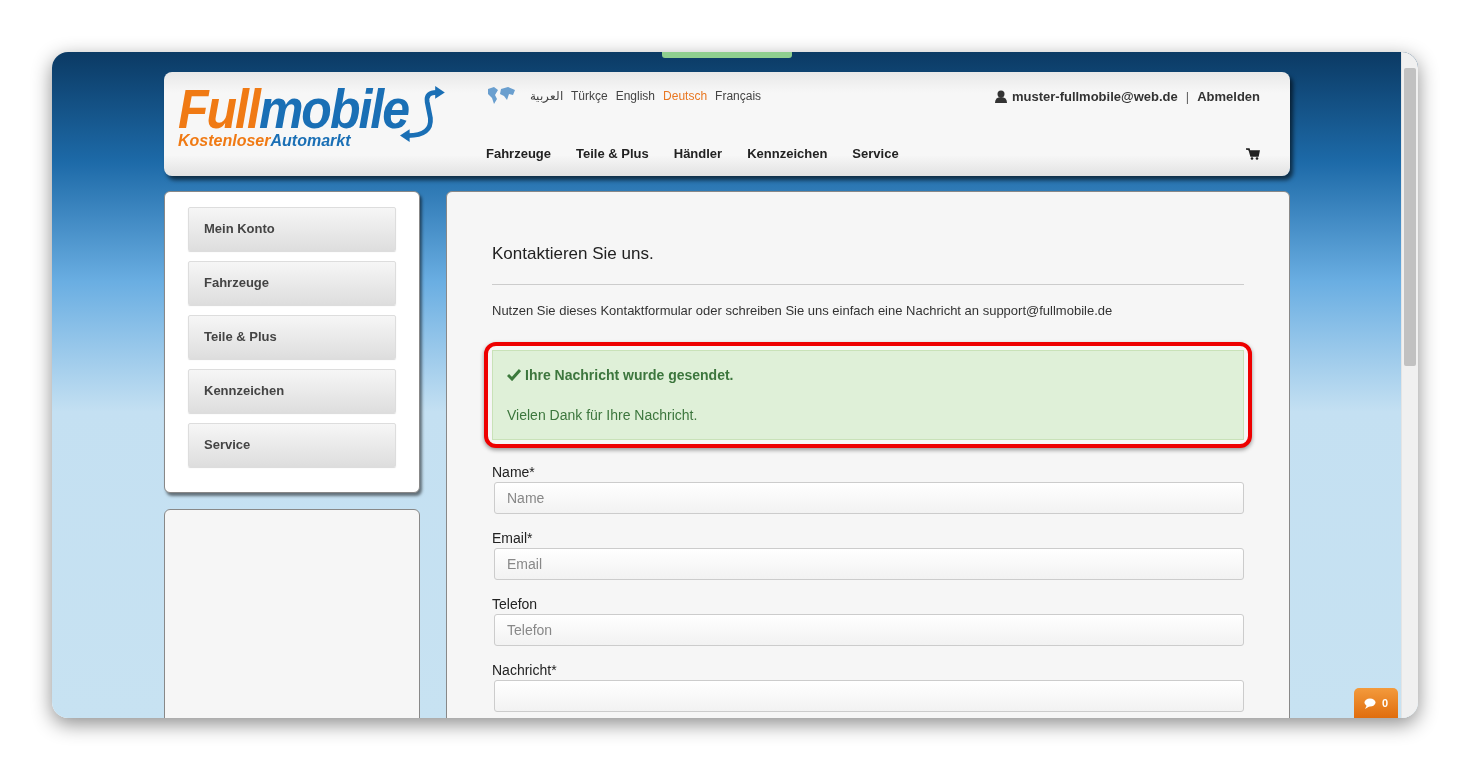 This screenshot has width=1470, height=771. What do you see at coordinates (603, 415) in the screenshot?
I see `alert-text: Vielen Dank für Ihre Nachricht.` at bounding box center [603, 415].